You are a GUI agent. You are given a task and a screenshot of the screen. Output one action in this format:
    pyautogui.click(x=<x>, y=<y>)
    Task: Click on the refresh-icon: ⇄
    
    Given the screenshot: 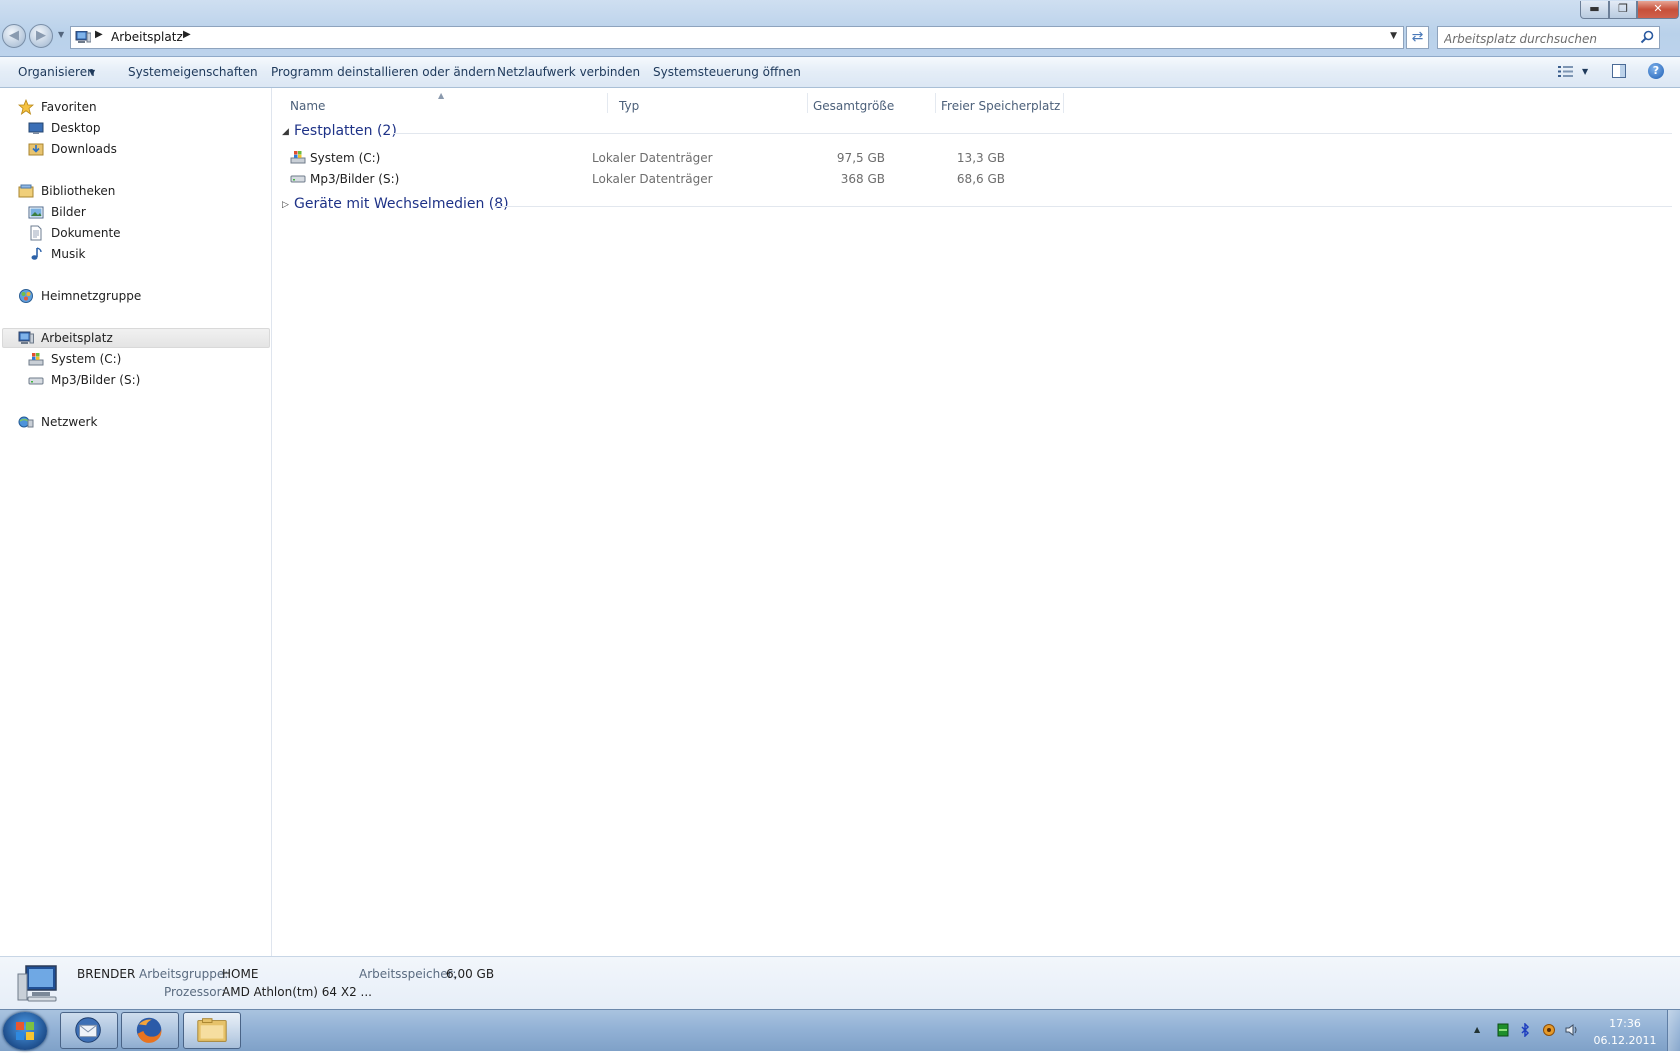 What is the action you would take?
    pyautogui.click(x=1417, y=37)
    